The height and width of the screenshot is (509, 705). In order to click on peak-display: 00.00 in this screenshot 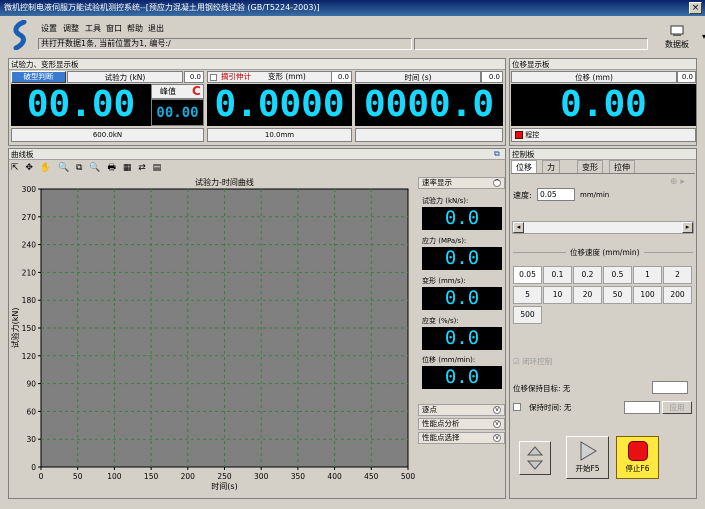, I will do `click(177, 112)`.